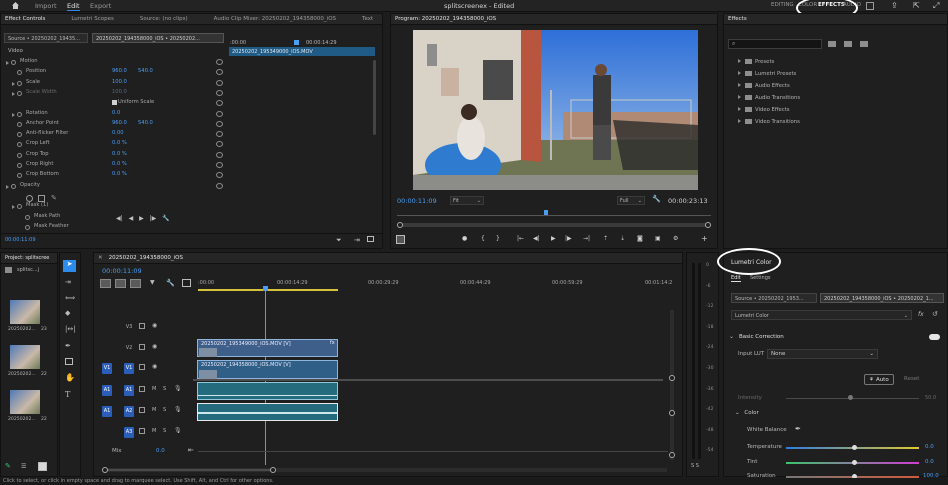  I want to click on tab-effect-controls: Effect Controls, so click(25, 19).